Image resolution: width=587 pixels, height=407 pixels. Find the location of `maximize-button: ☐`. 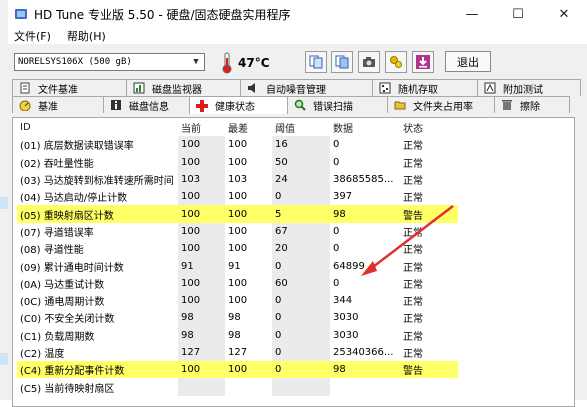

maximize-button: ☐ is located at coordinates (518, 14).